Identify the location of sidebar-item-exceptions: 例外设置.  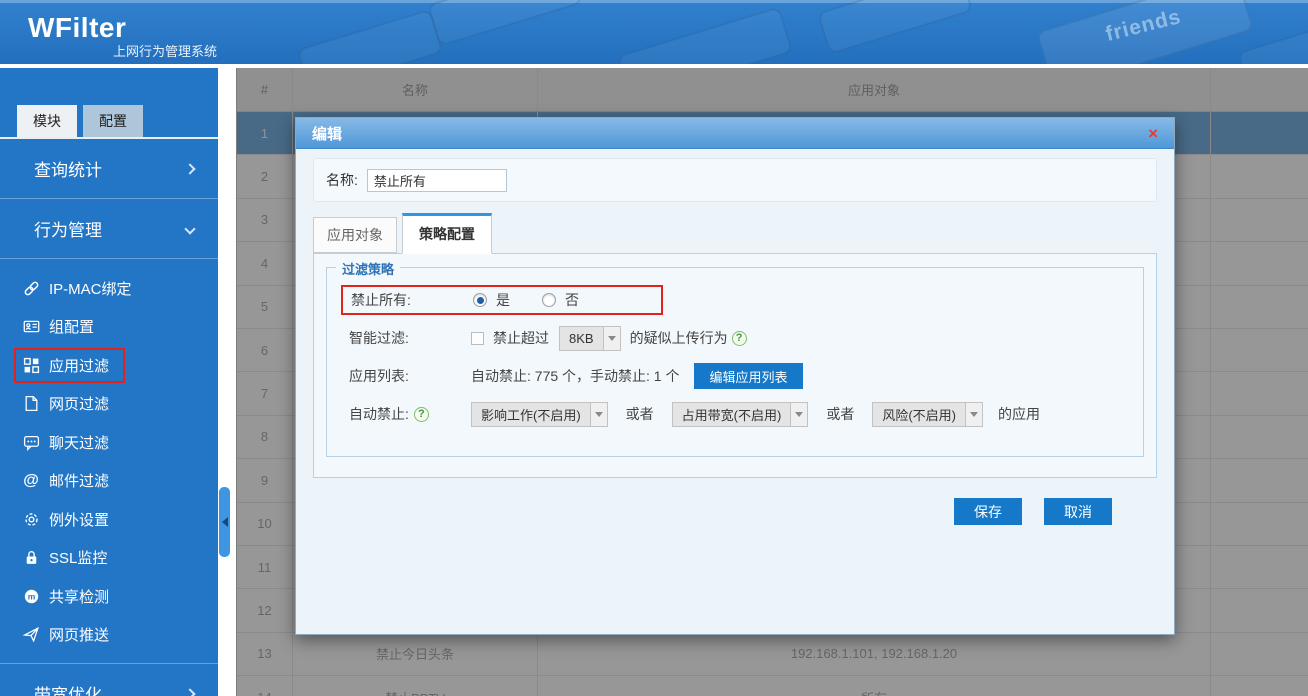
(109, 519).